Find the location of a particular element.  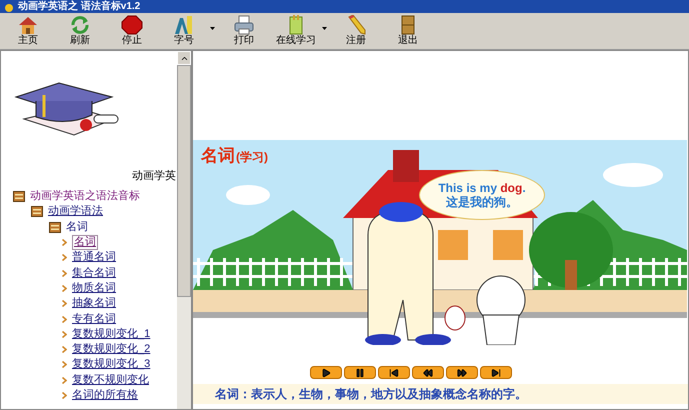

skip-forward-icon is located at coordinates (495, 373).